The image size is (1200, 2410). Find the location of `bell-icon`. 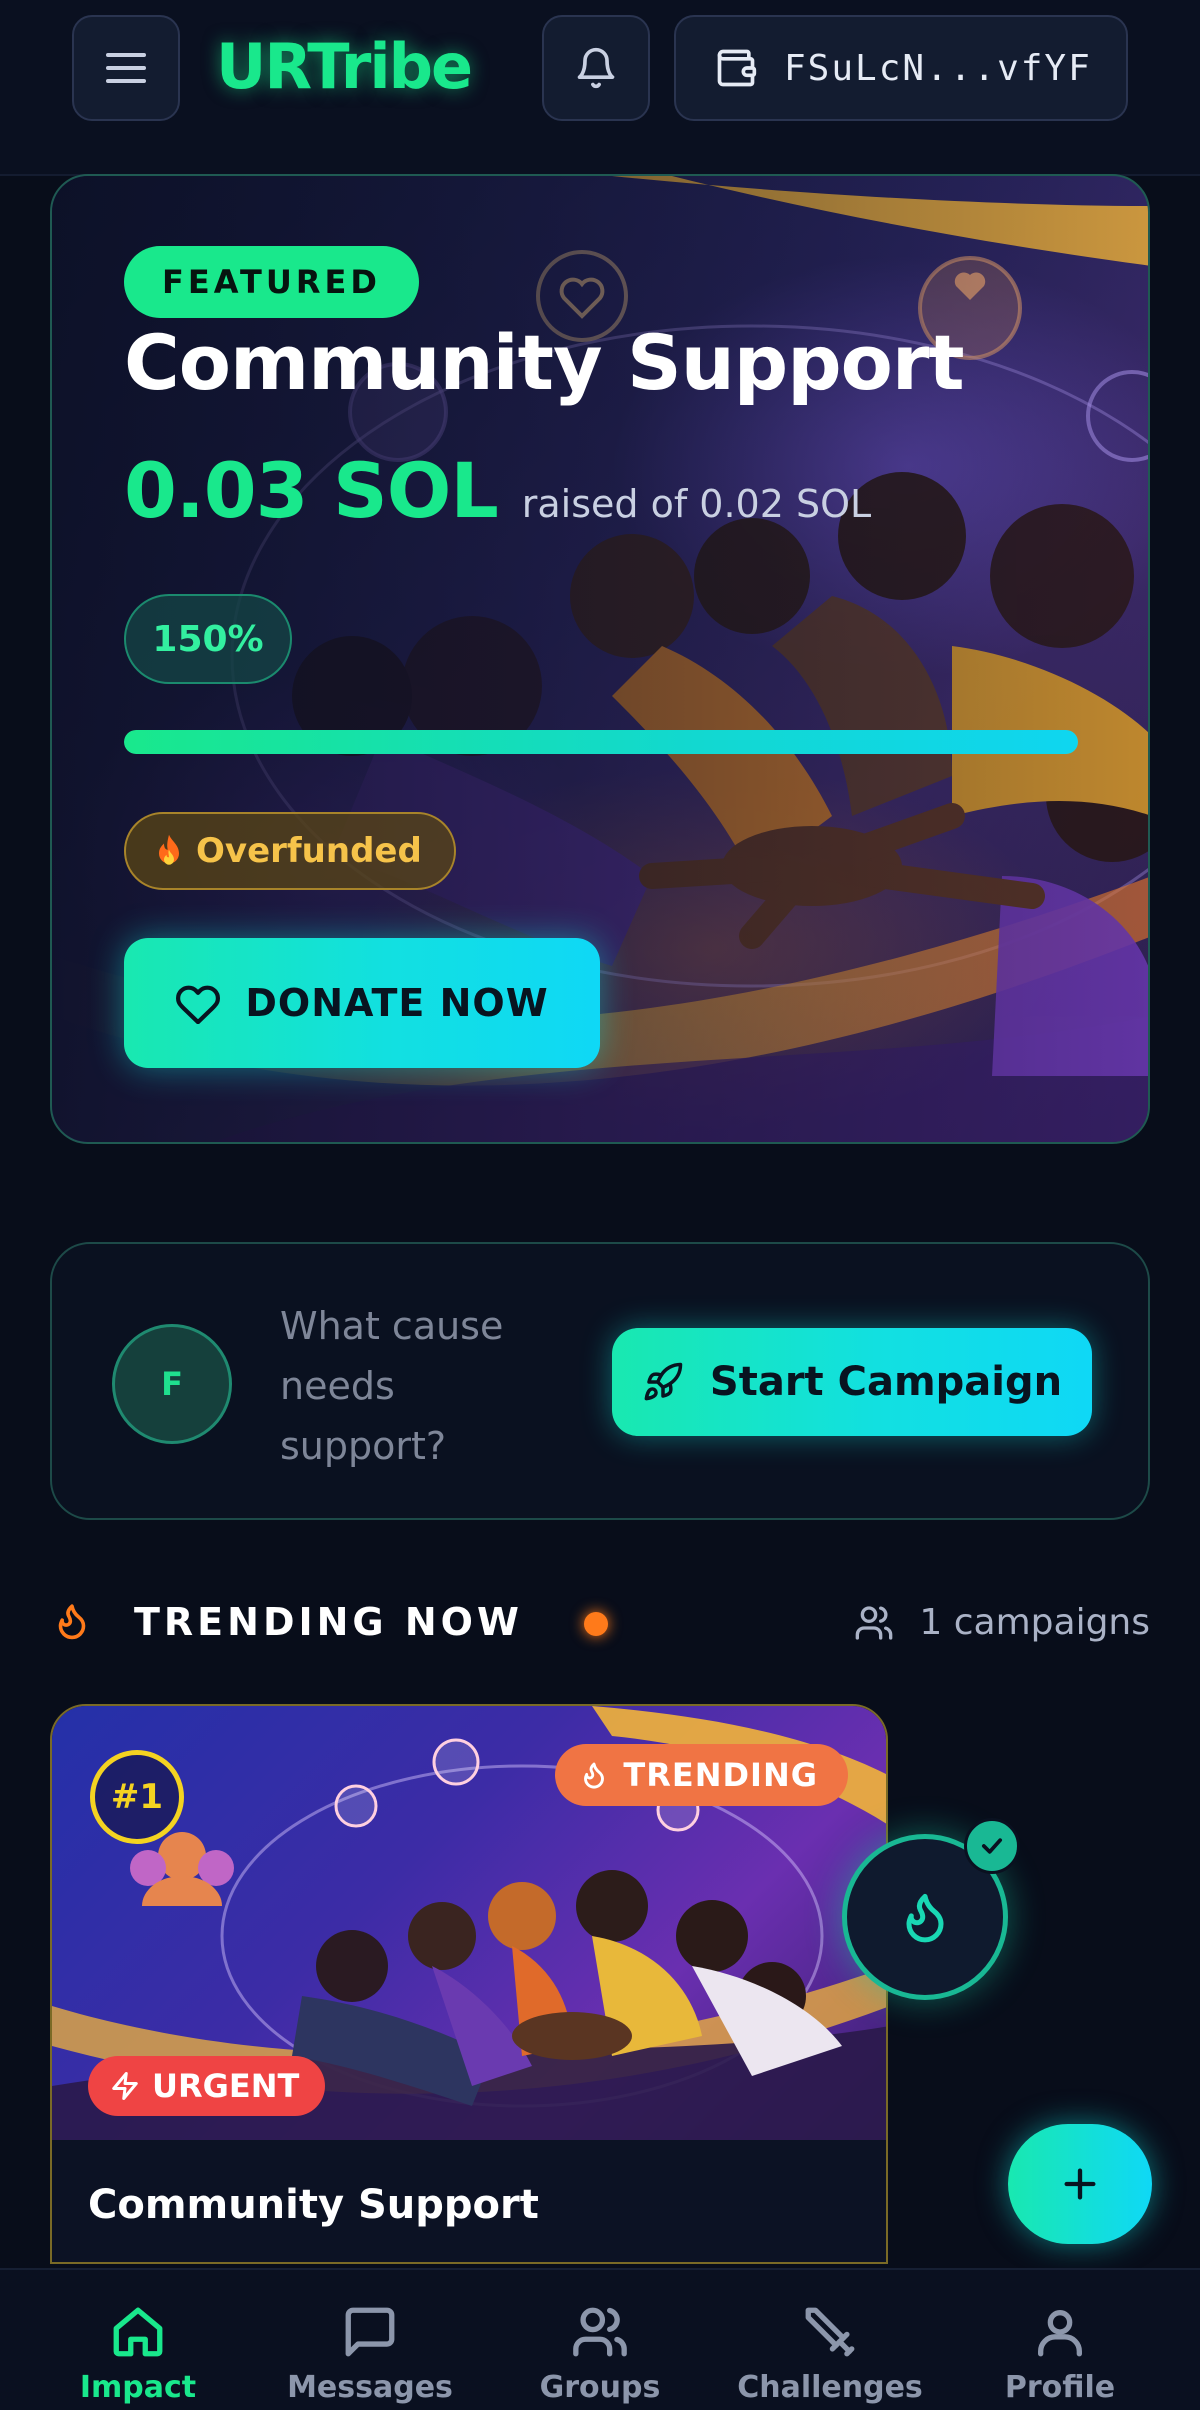

bell-icon is located at coordinates (596, 68).